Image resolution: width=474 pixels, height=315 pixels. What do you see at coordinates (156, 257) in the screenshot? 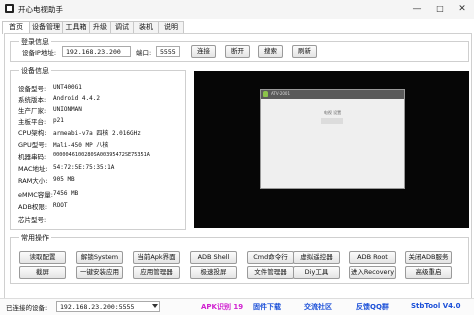
I see `current-apk-button: 当前Apk界面` at bounding box center [156, 257].